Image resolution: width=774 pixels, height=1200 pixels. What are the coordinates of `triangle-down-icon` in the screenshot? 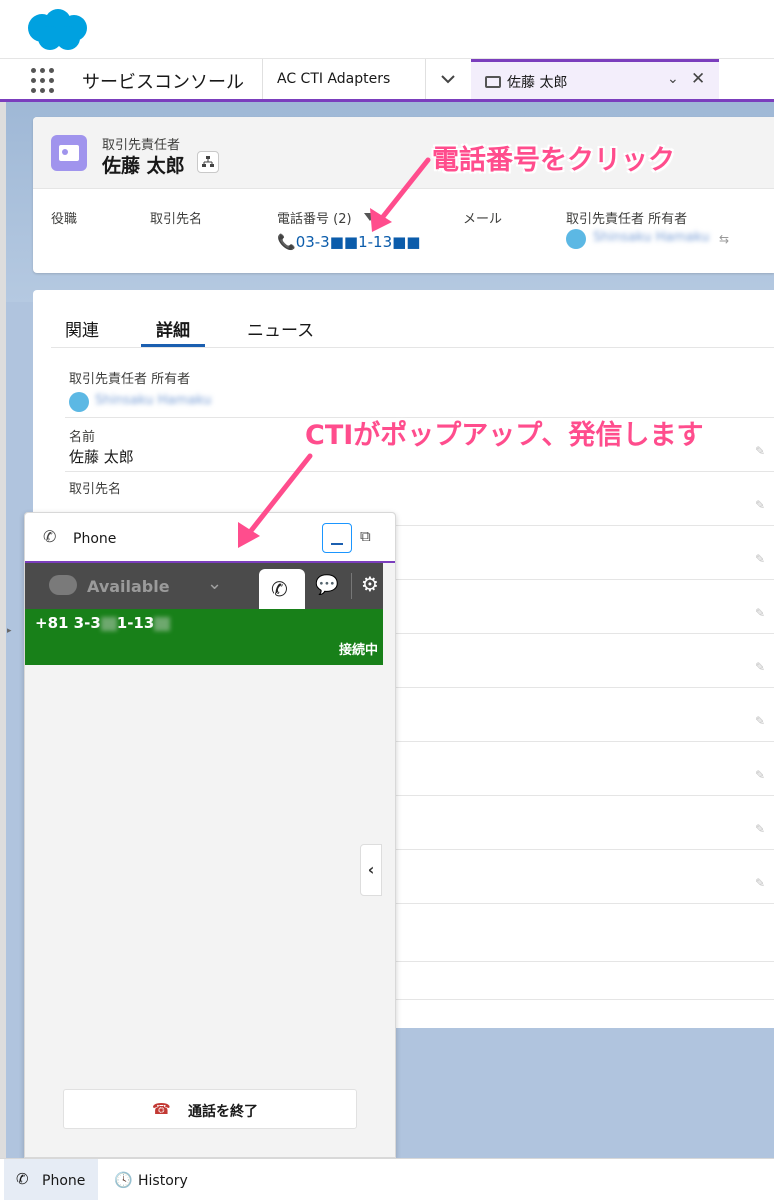 It's located at (370, 218).